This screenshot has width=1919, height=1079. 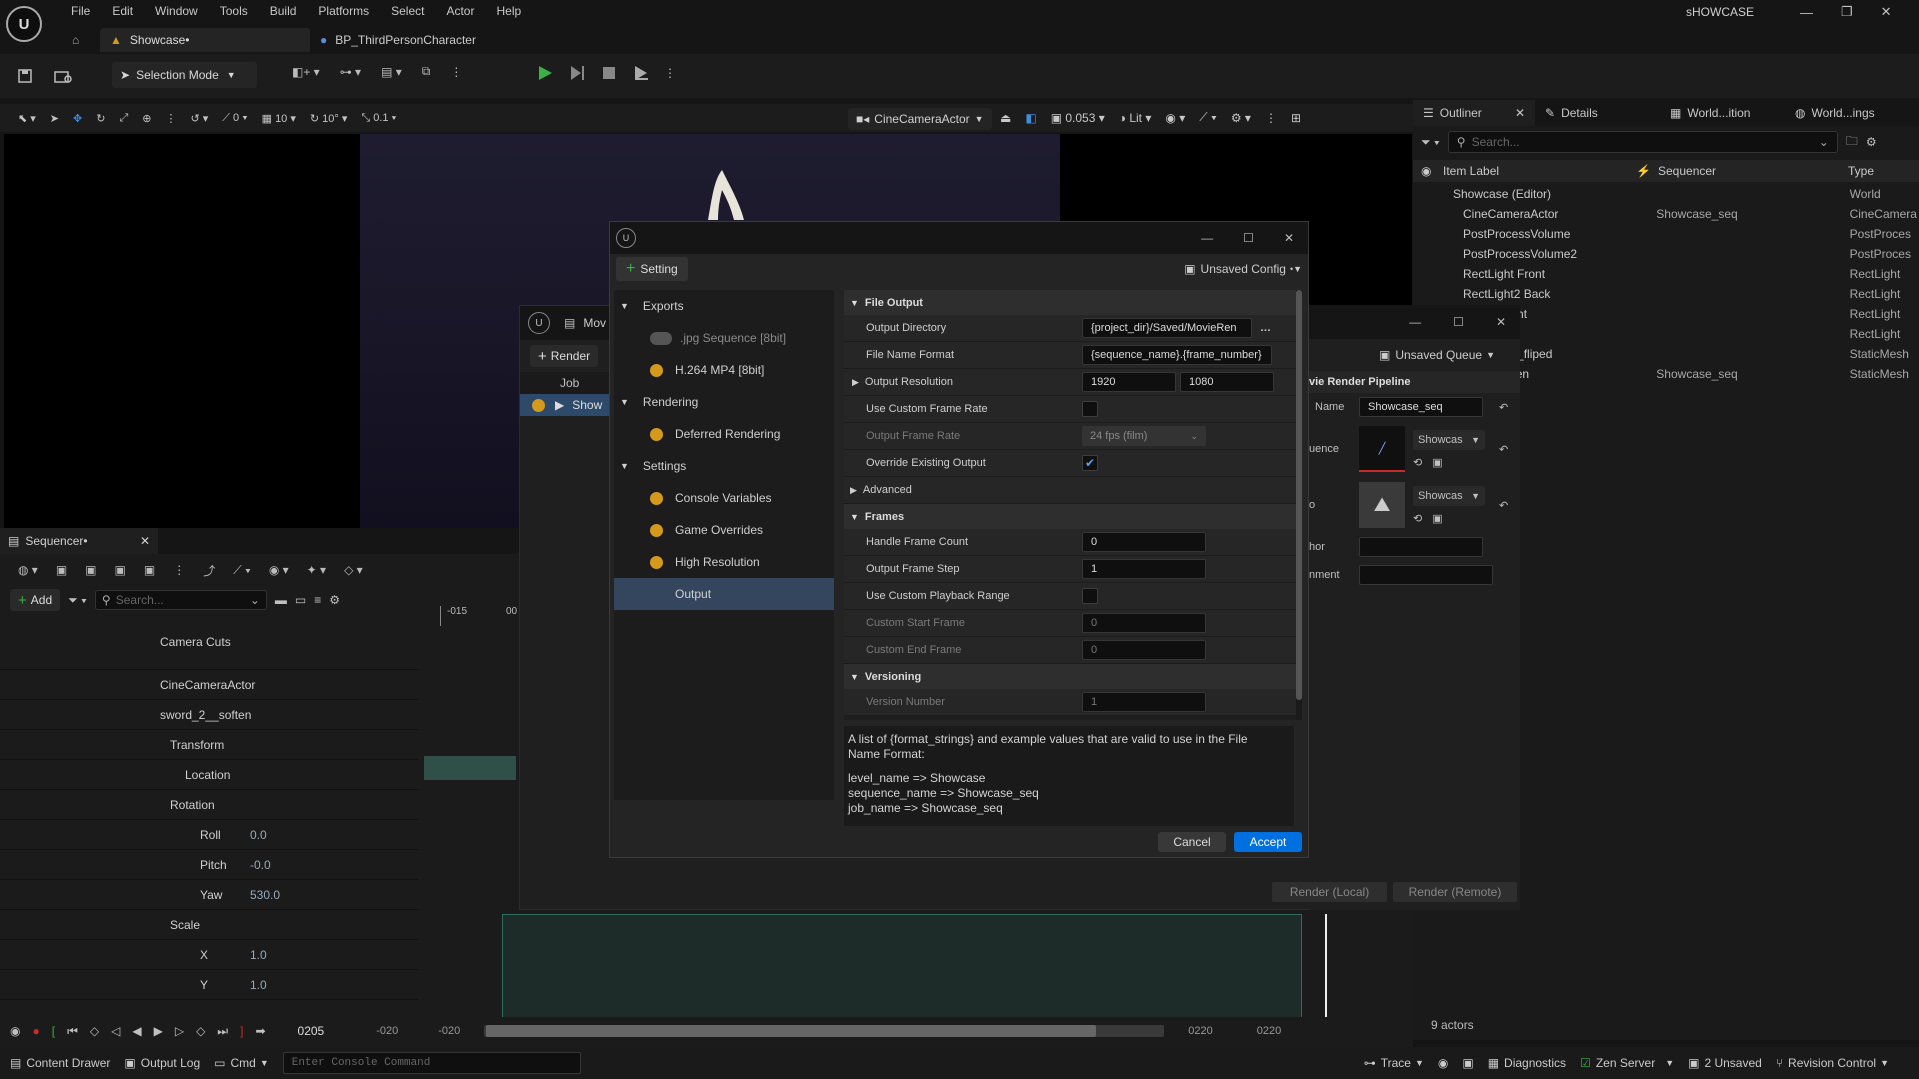 What do you see at coordinates (179, 1031) in the screenshot?
I see `step-forward-icon: ▷` at bounding box center [179, 1031].